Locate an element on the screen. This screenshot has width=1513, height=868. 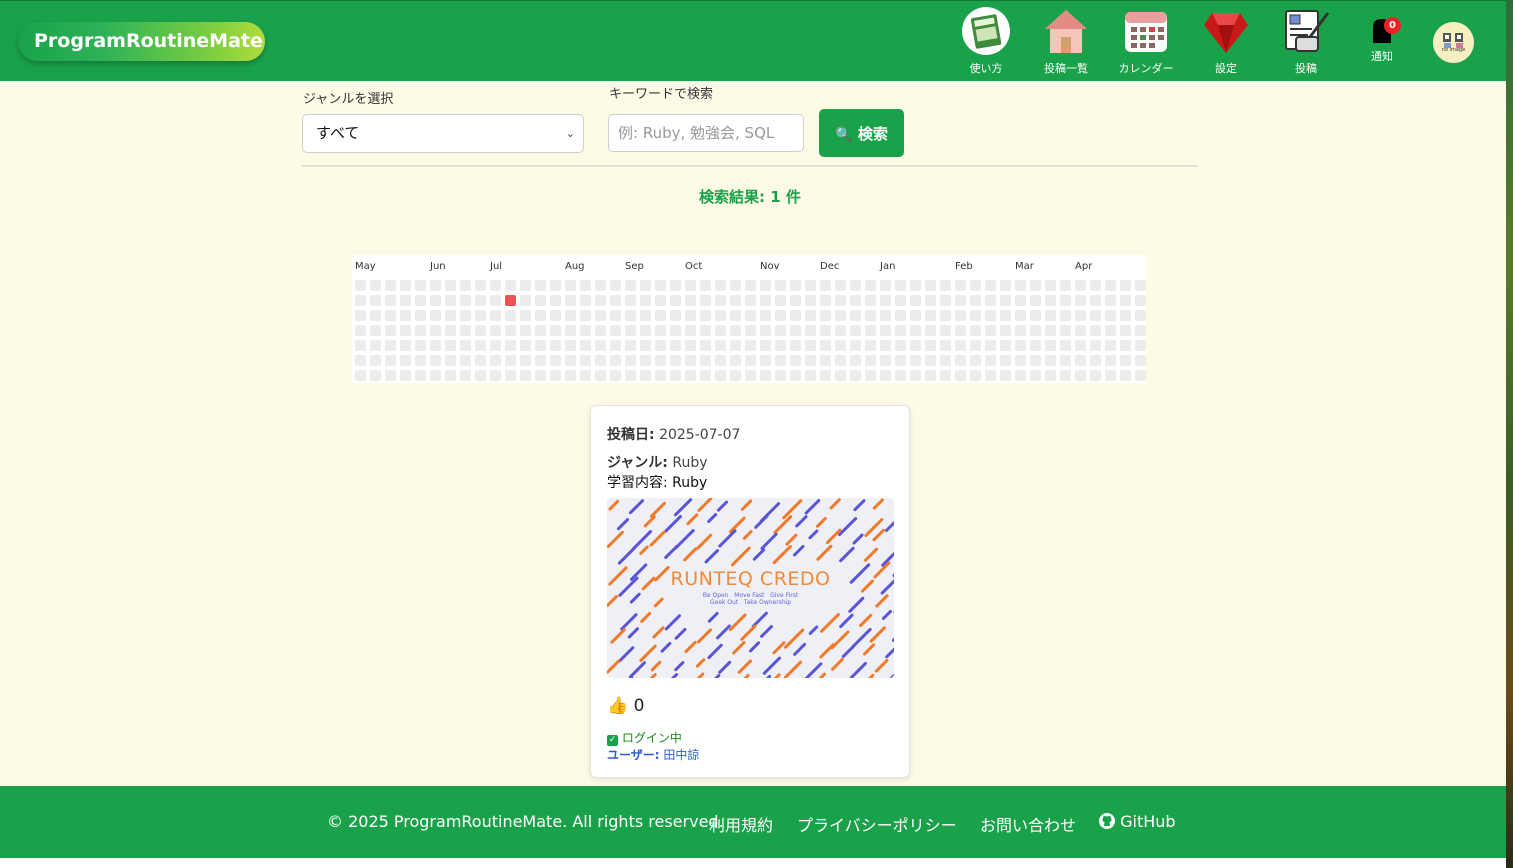
footer-contact-link: お問い合わせ is located at coordinates (1028, 824).